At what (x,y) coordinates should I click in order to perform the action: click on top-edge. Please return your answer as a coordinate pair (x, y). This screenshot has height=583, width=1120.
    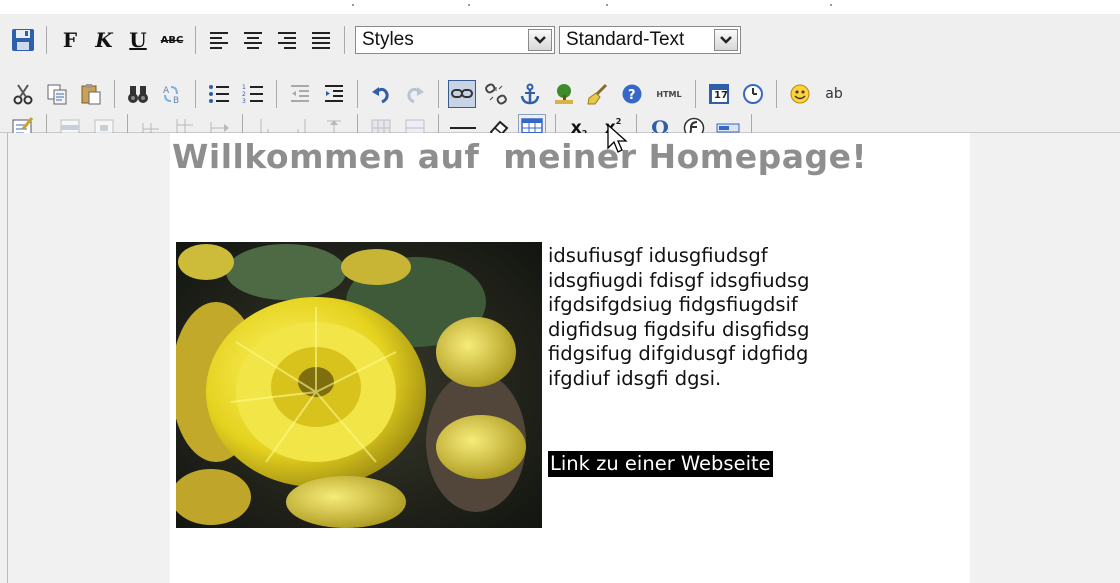
    Looking at the image, I should click on (560, 3).